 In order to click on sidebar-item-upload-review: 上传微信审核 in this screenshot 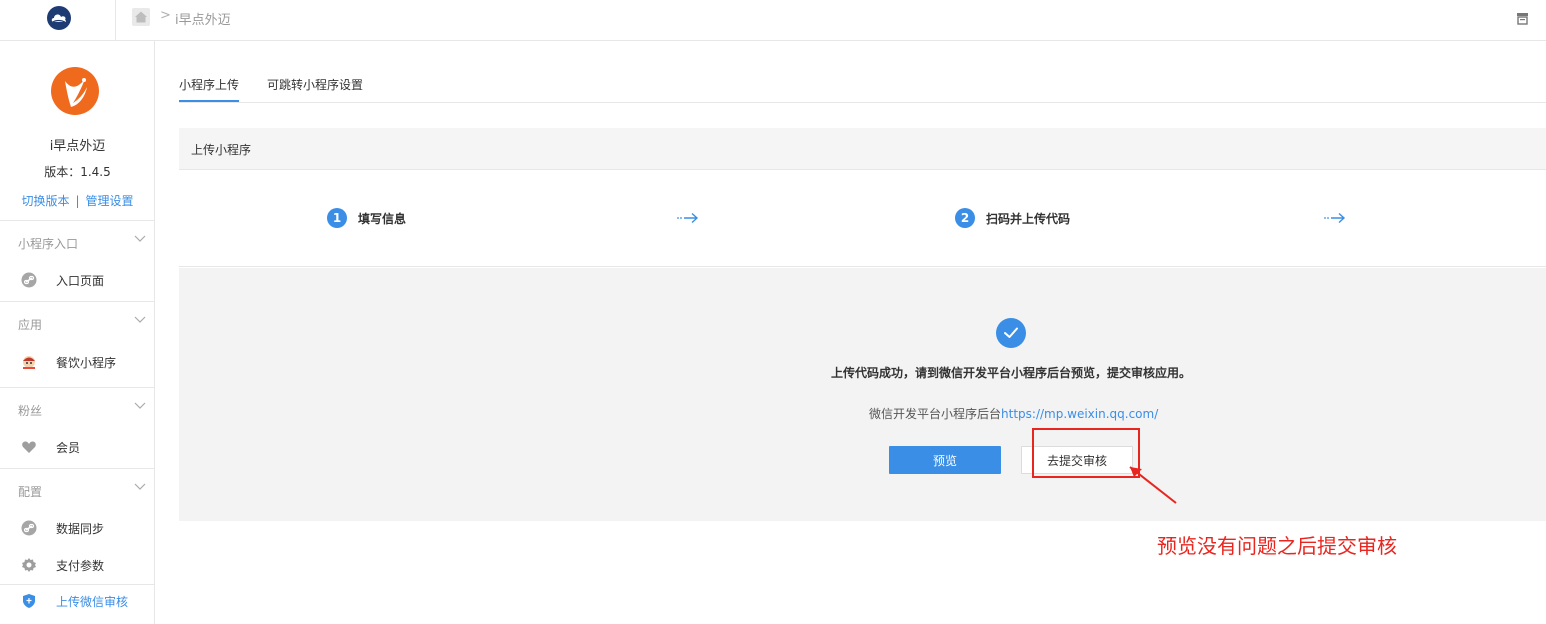, I will do `click(77, 601)`.